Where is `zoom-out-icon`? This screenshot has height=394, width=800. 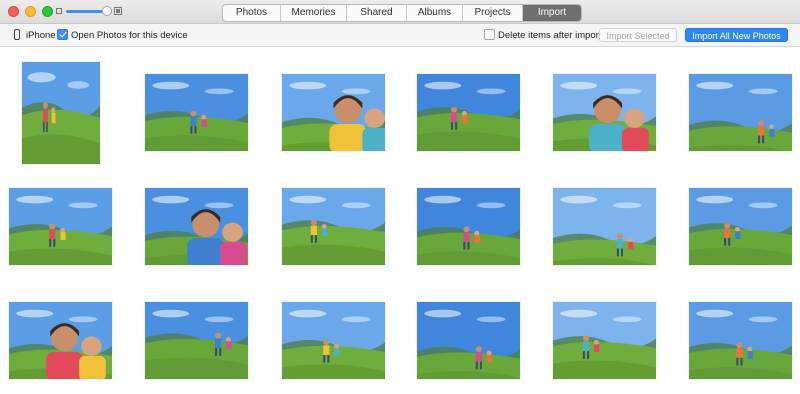 zoom-out-icon is located at coordinates (59, 11).